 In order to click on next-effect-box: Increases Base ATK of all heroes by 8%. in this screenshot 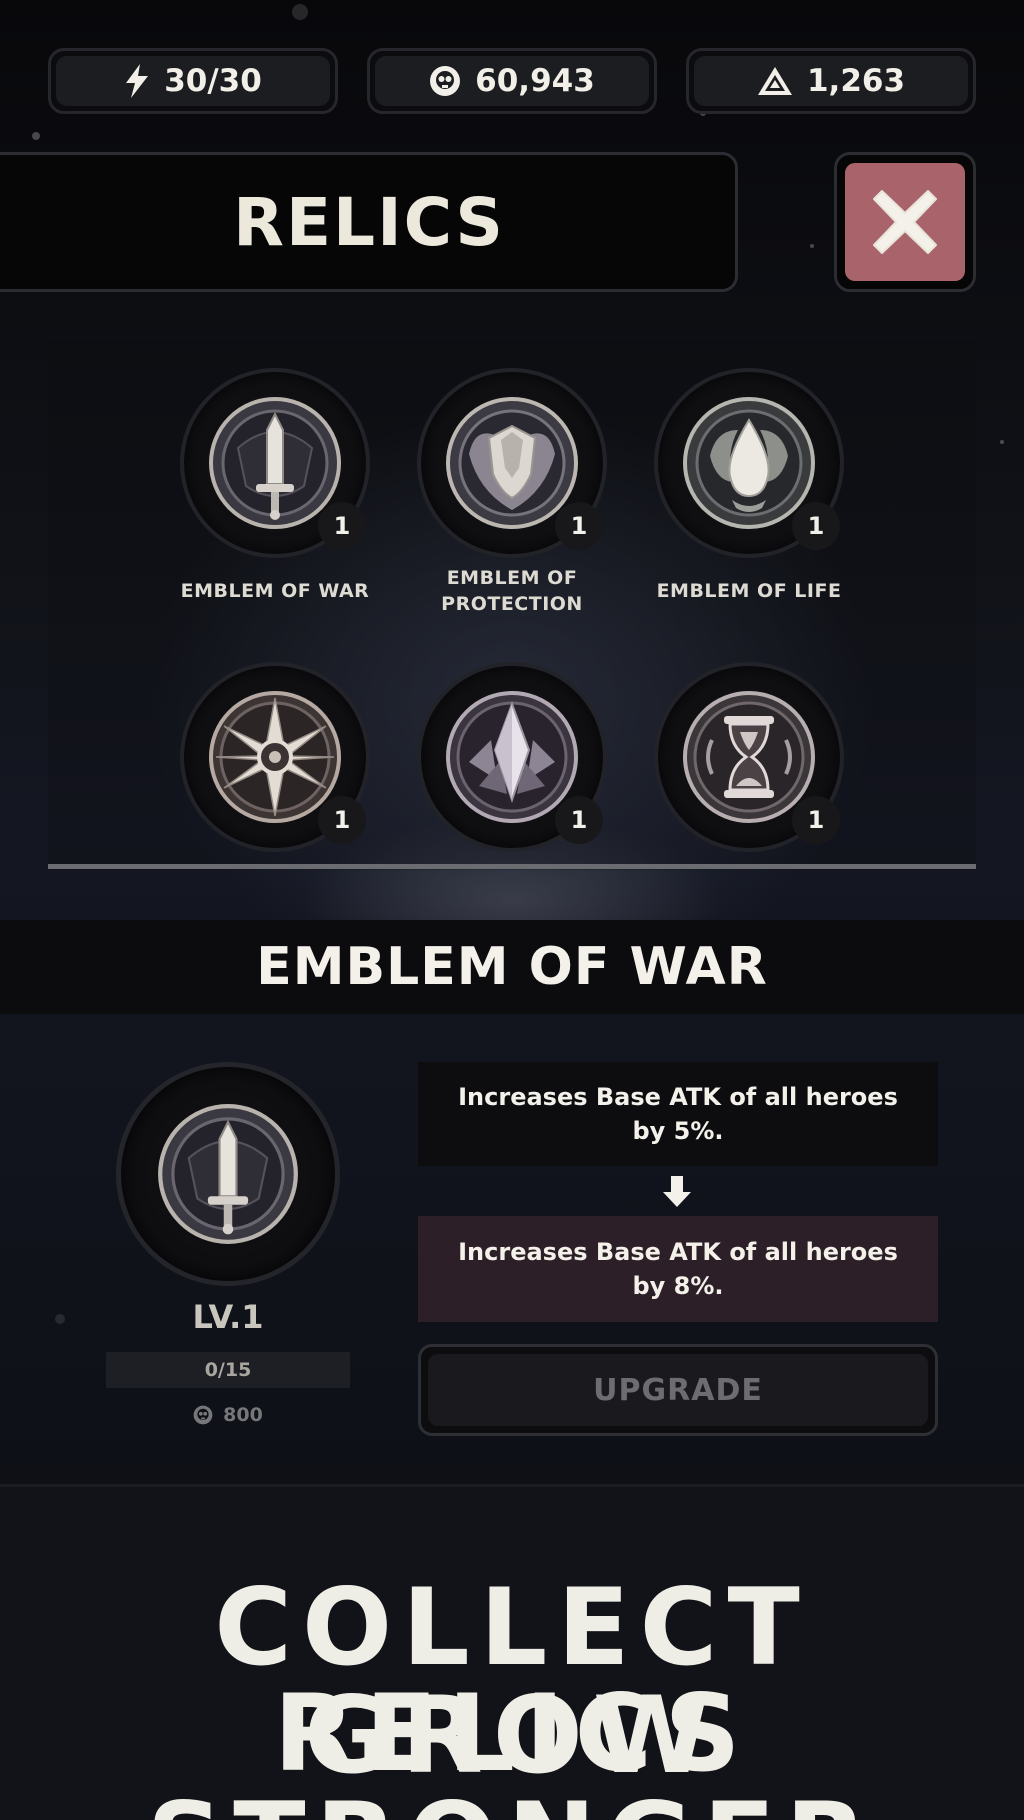, I will do `click(678, 1269)`.